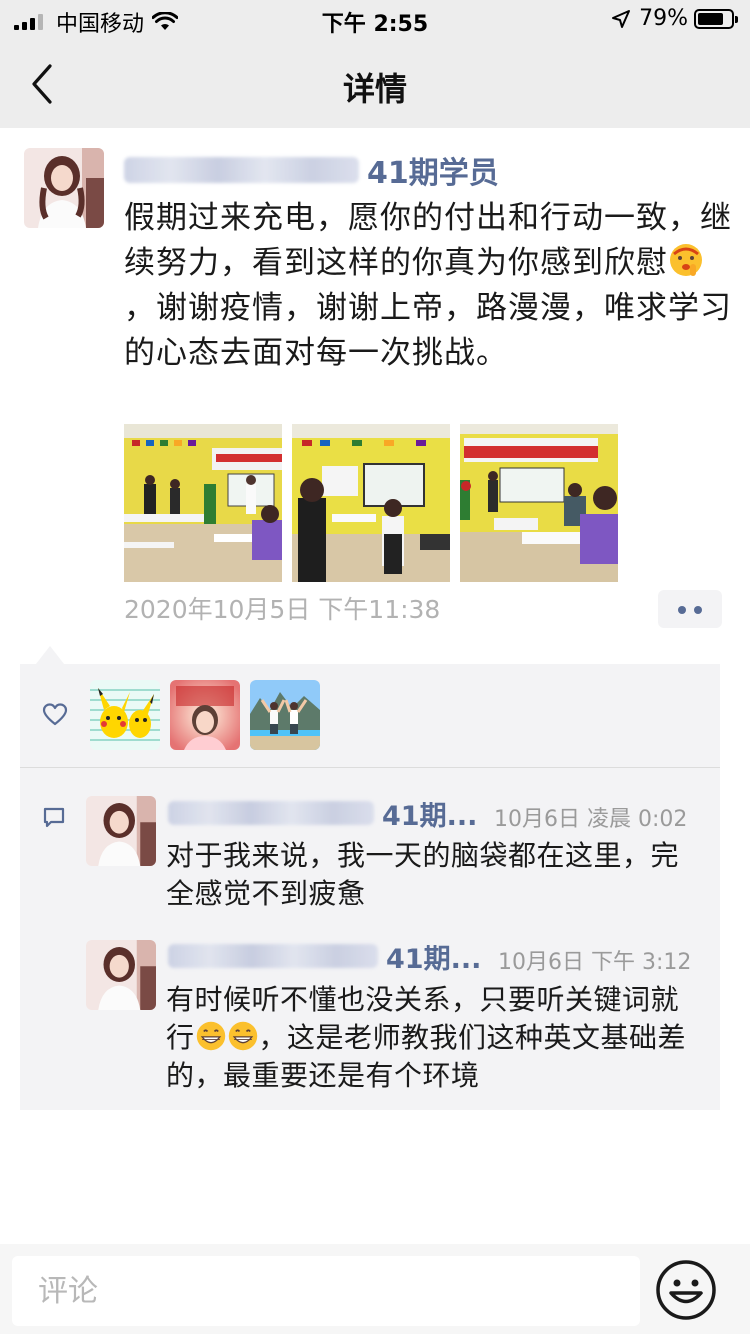 Image resolution: width=750 pixels, height=1334 pixels. What do you see at coordinates (50, 655) in the screenshot?
I see `panel-pointer` at bounding box center [50, 655].